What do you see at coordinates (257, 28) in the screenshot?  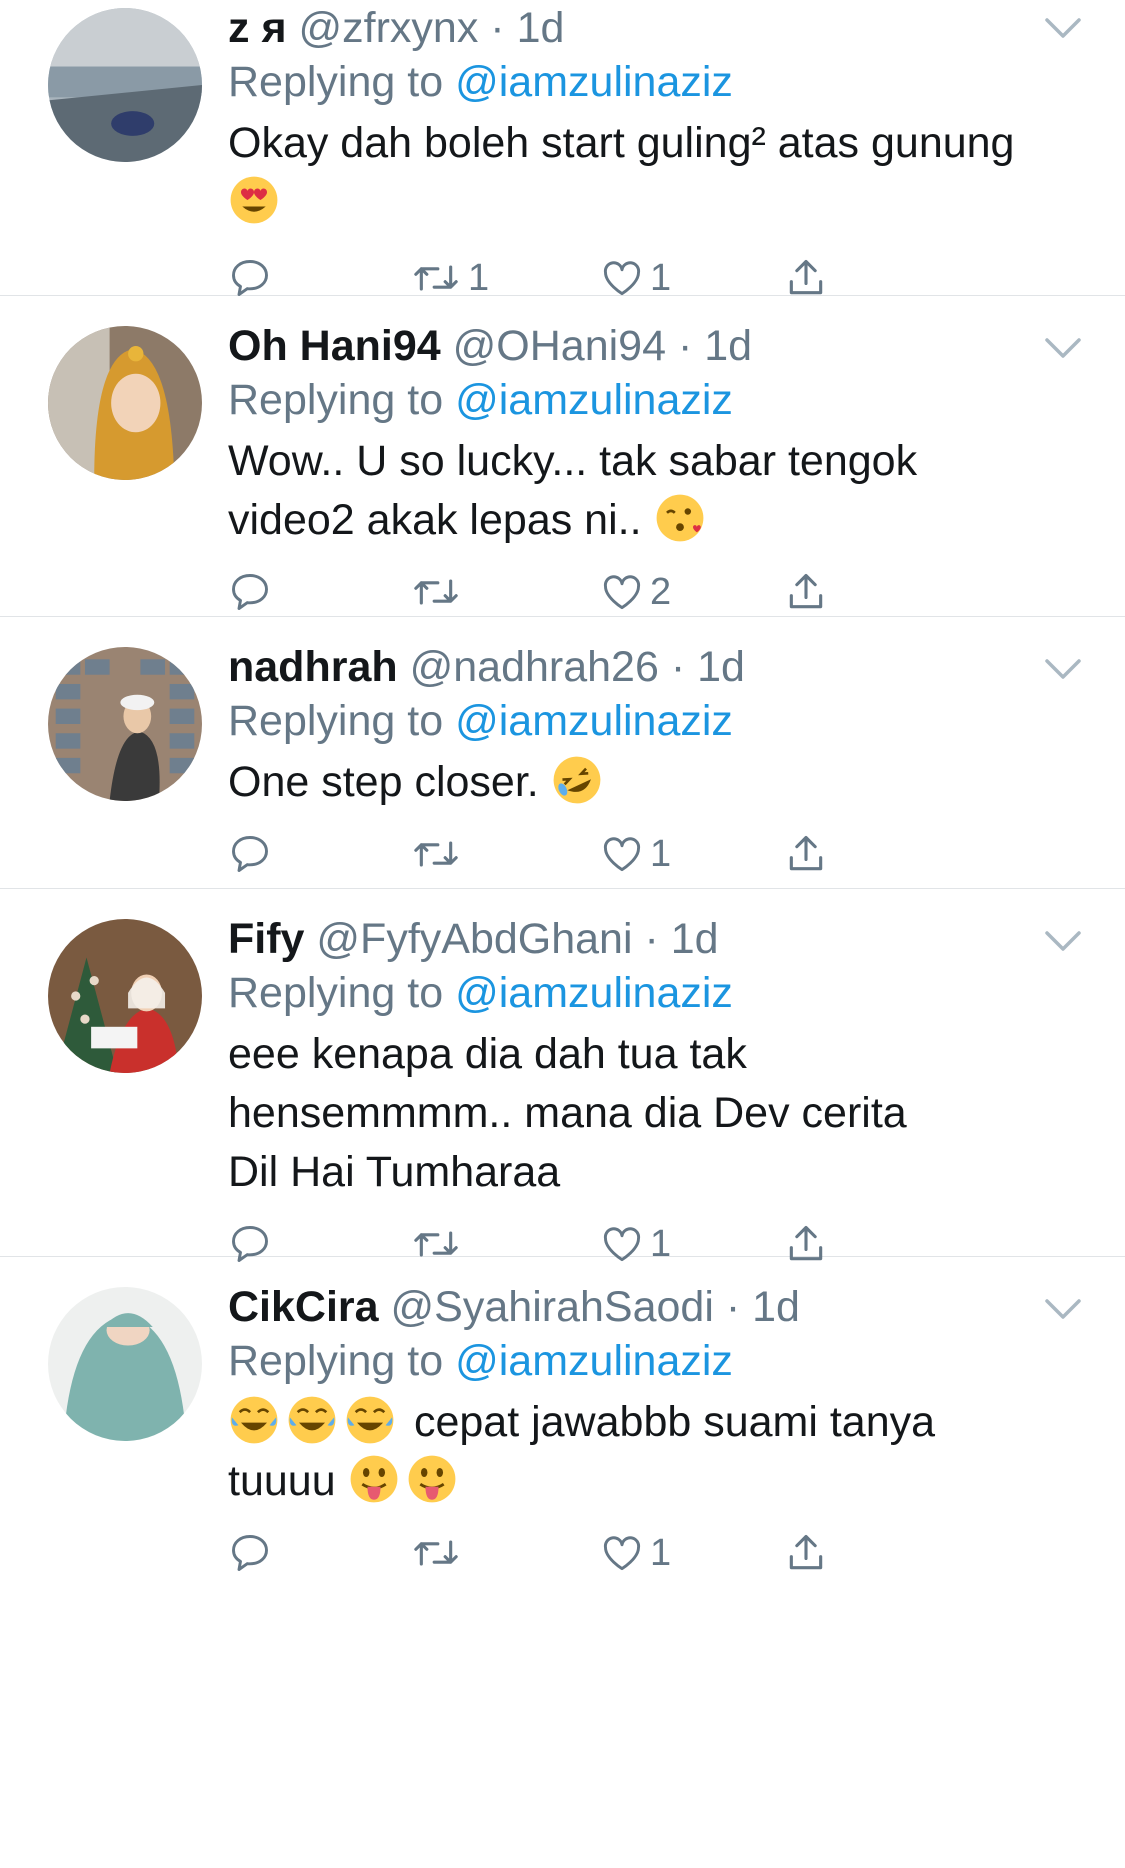 I see `display-name: z я` at bounding box center [257, 28].